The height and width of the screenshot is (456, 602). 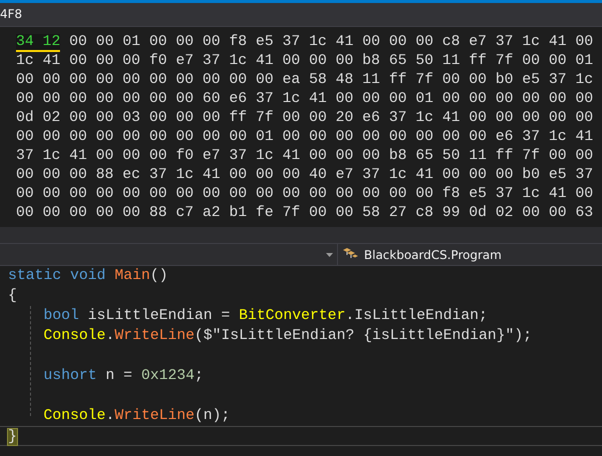 I want to click on code-line: {, so click(x=12, y=296).